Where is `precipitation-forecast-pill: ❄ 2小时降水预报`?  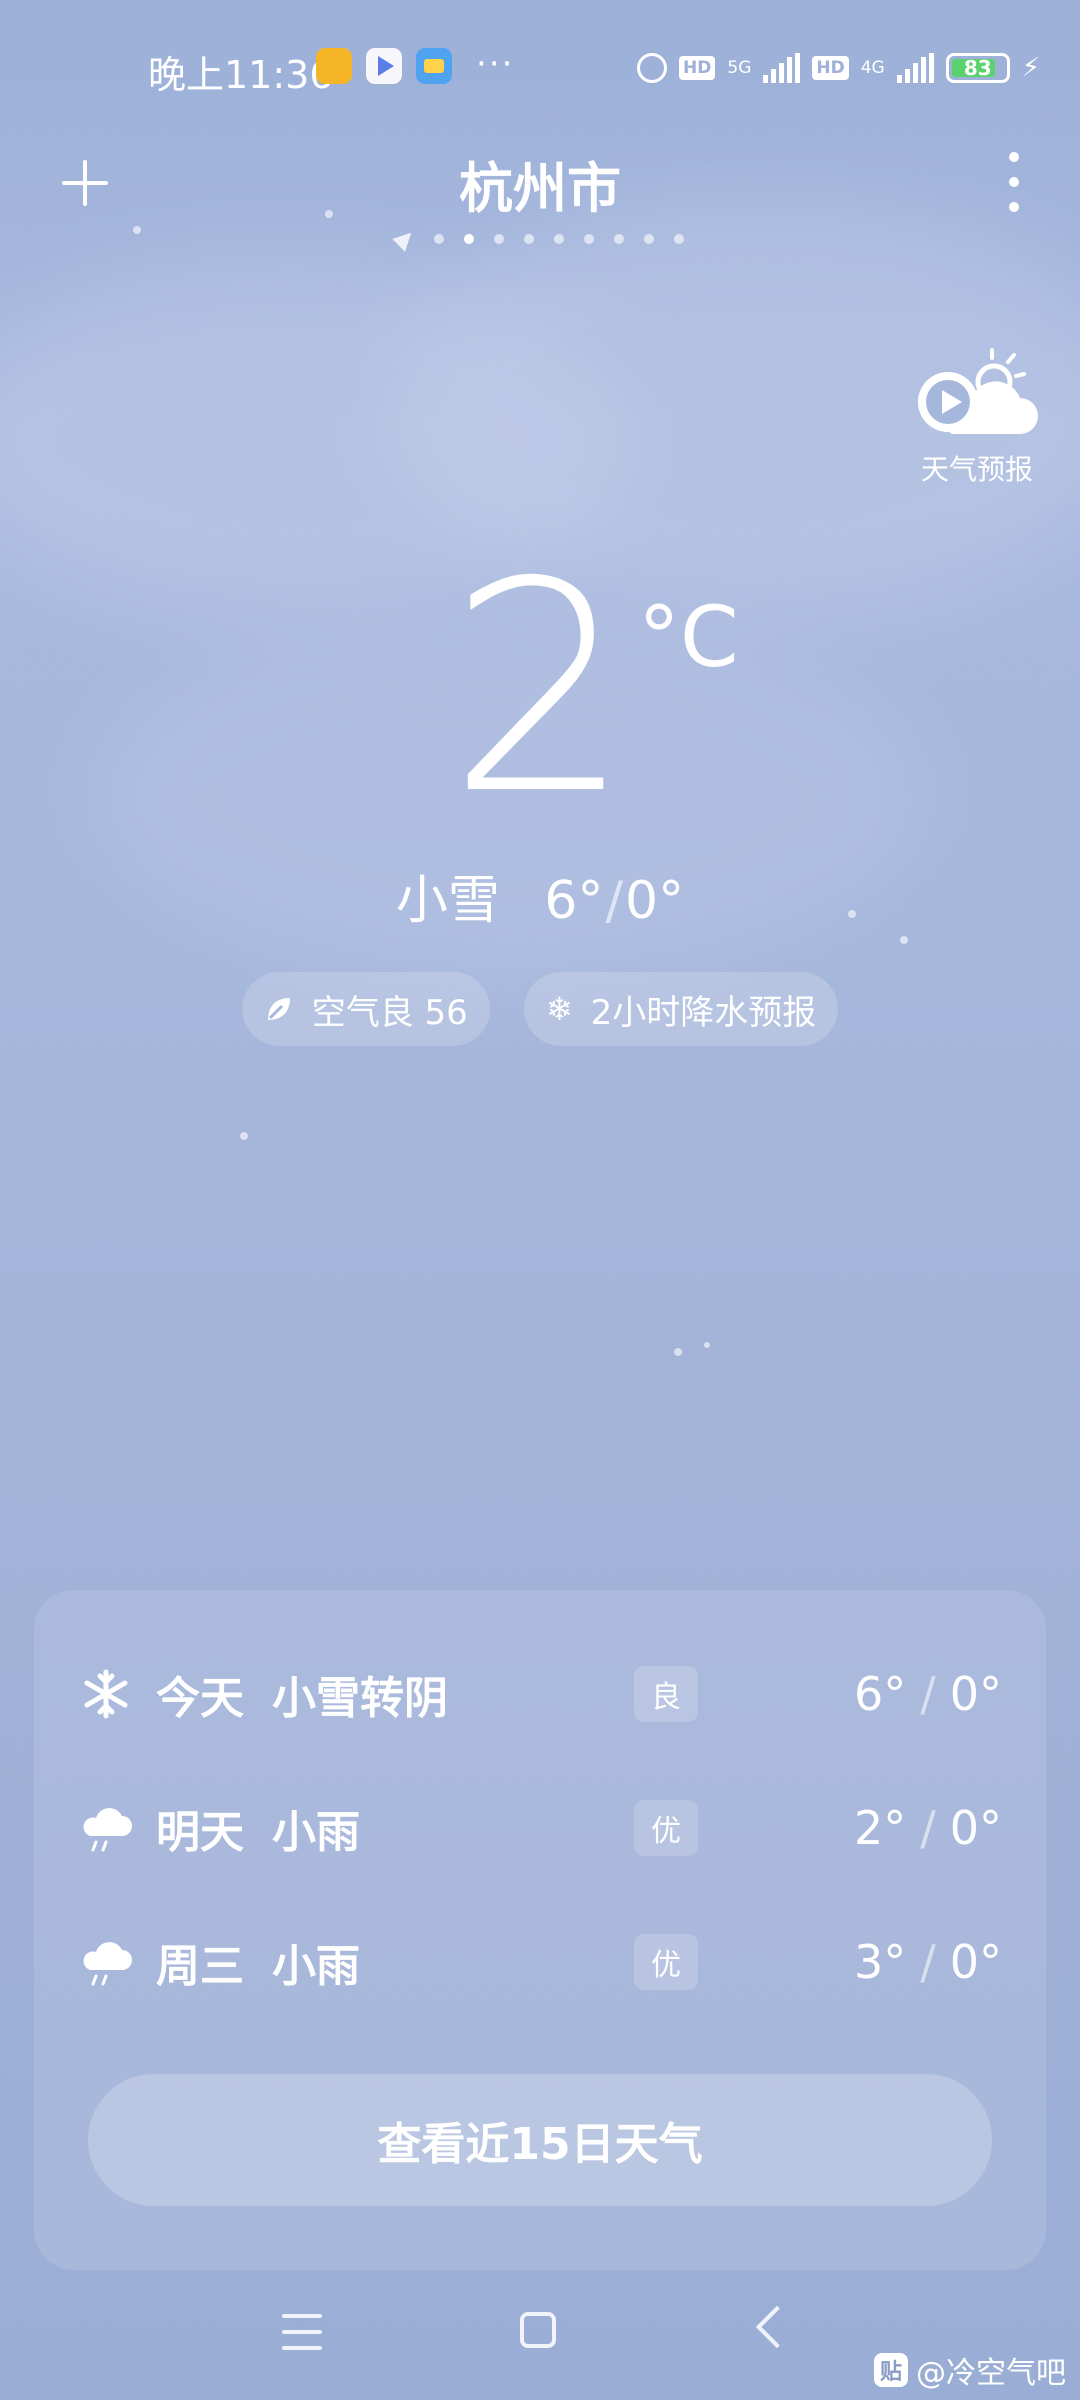 precipitation-forecast-pill: ❄ 2小时降水预报 is located at coordinates (681, 1009).